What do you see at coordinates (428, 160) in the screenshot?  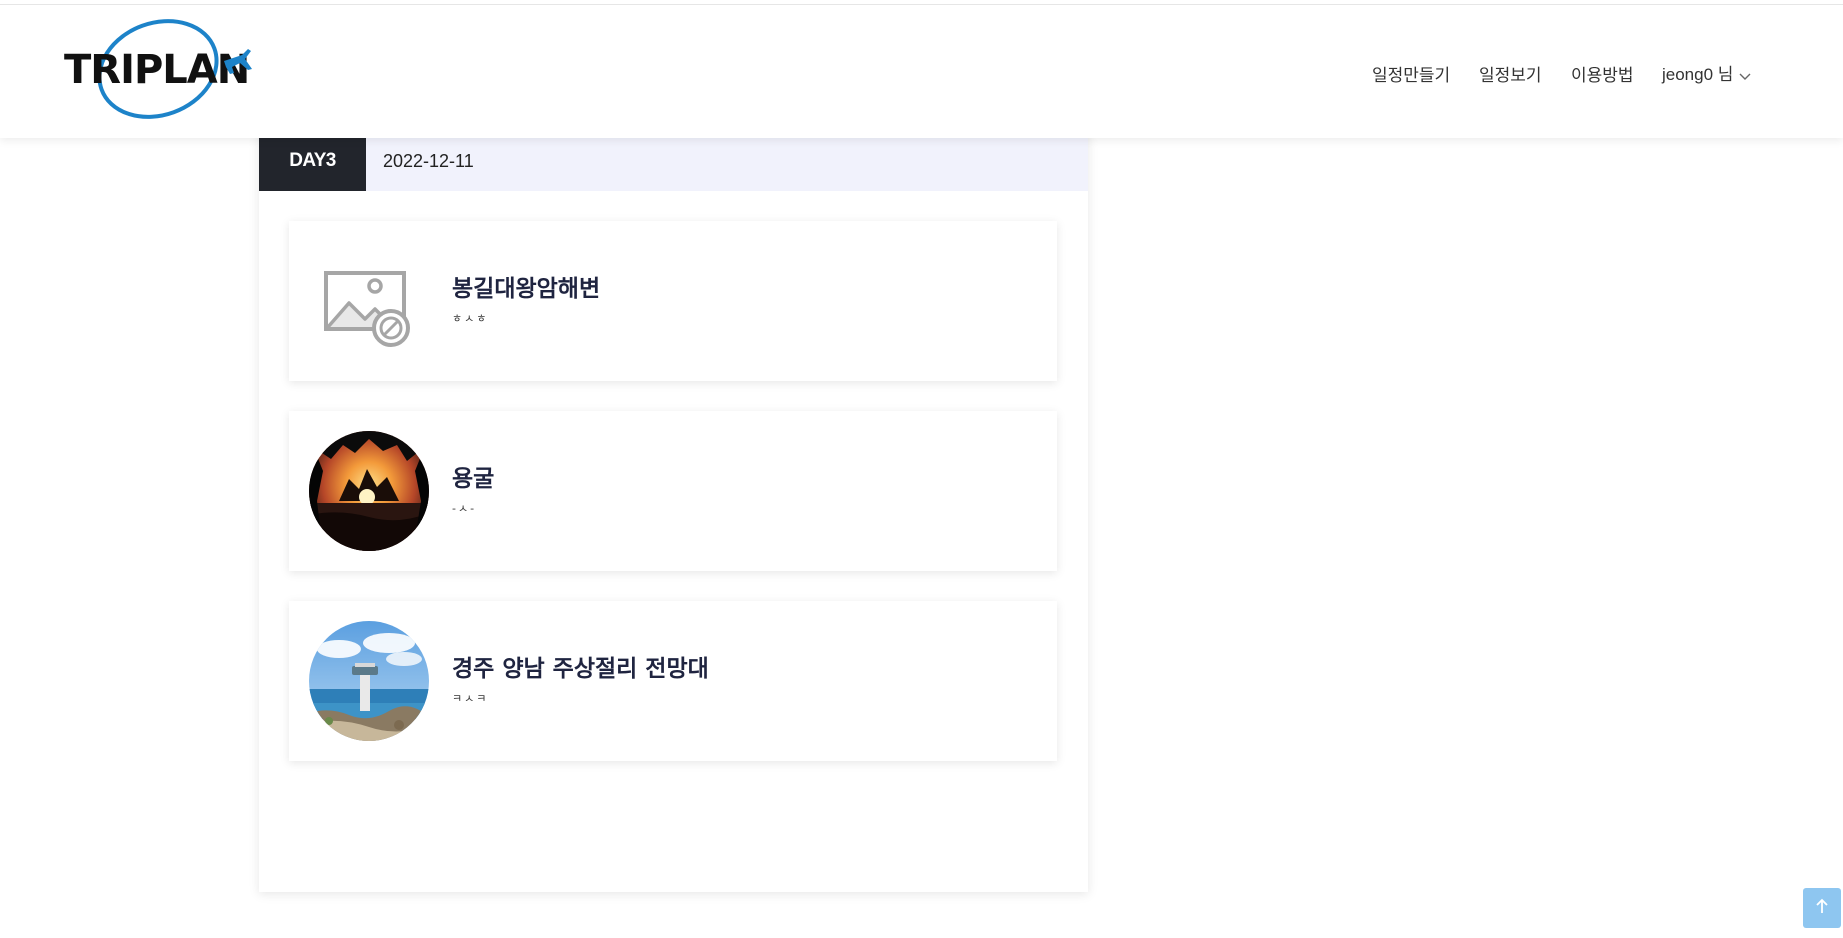 I see `day-date: 2022-12-11` at bounding box center [428, 160].